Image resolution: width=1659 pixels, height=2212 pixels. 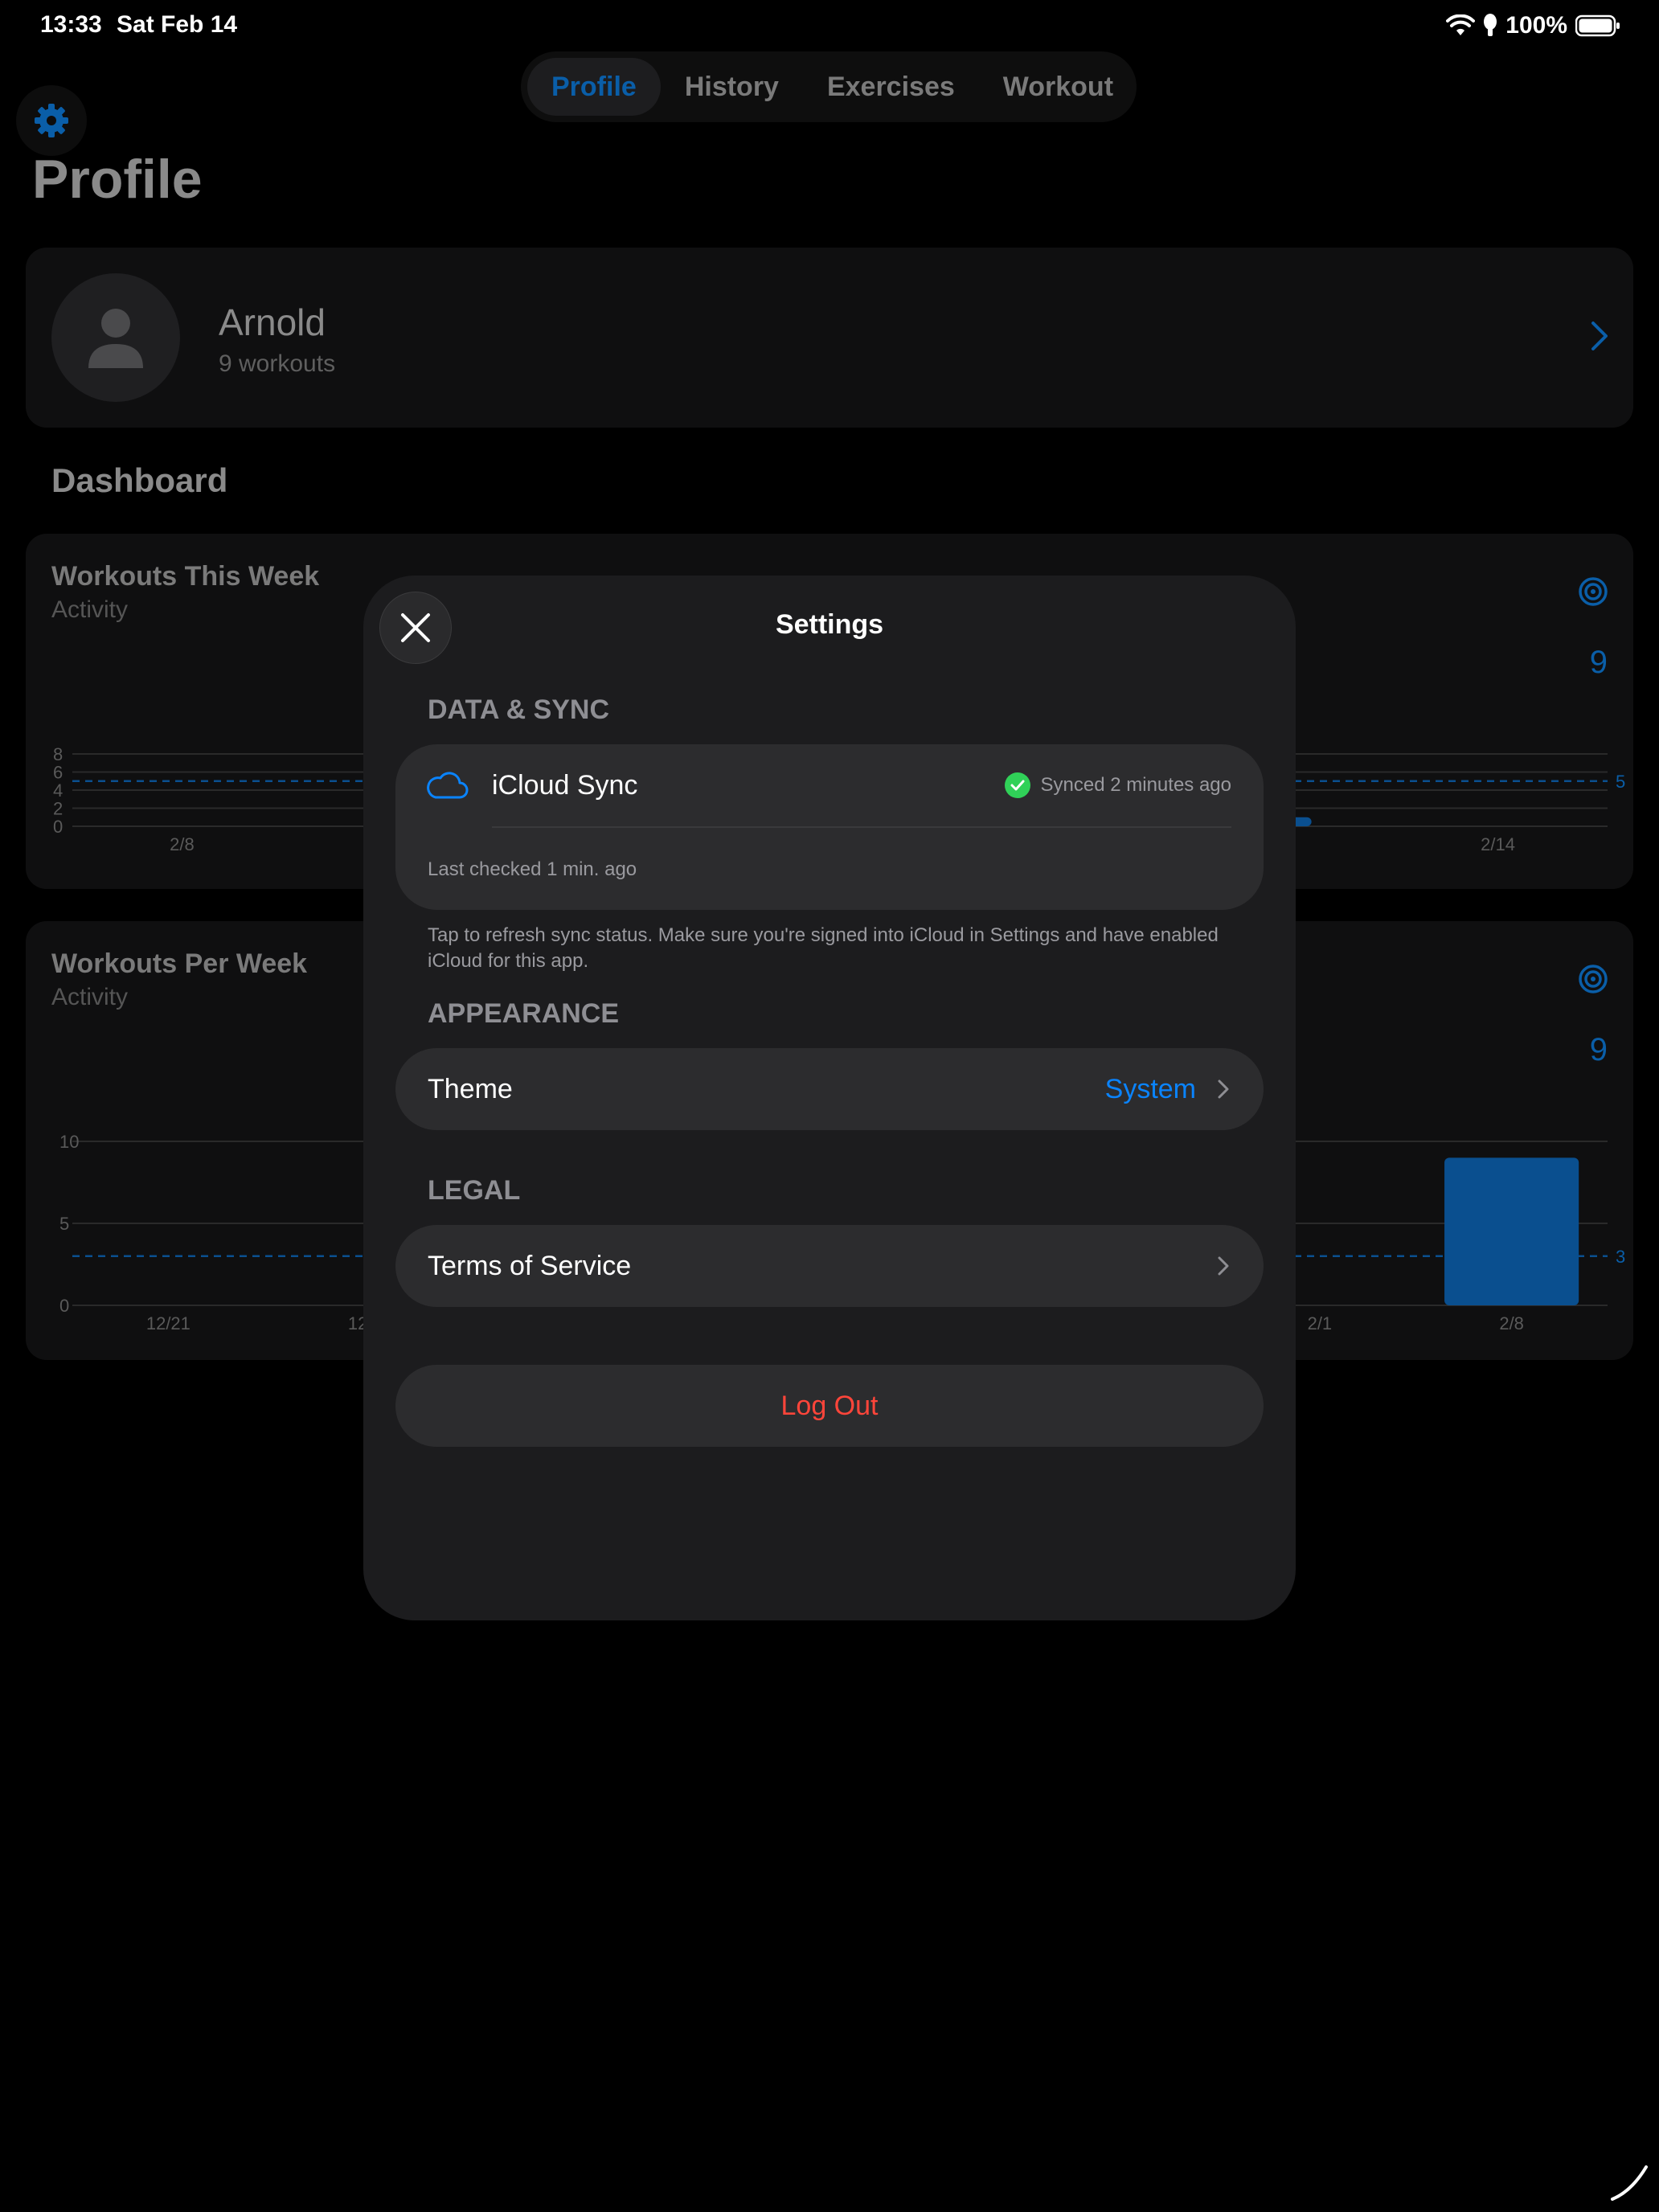 What do you see at coordinates (519, 709) in the screenshot?
I see `section-header-data-sync: DATA & SYNC` at bounding box center [519, 709].